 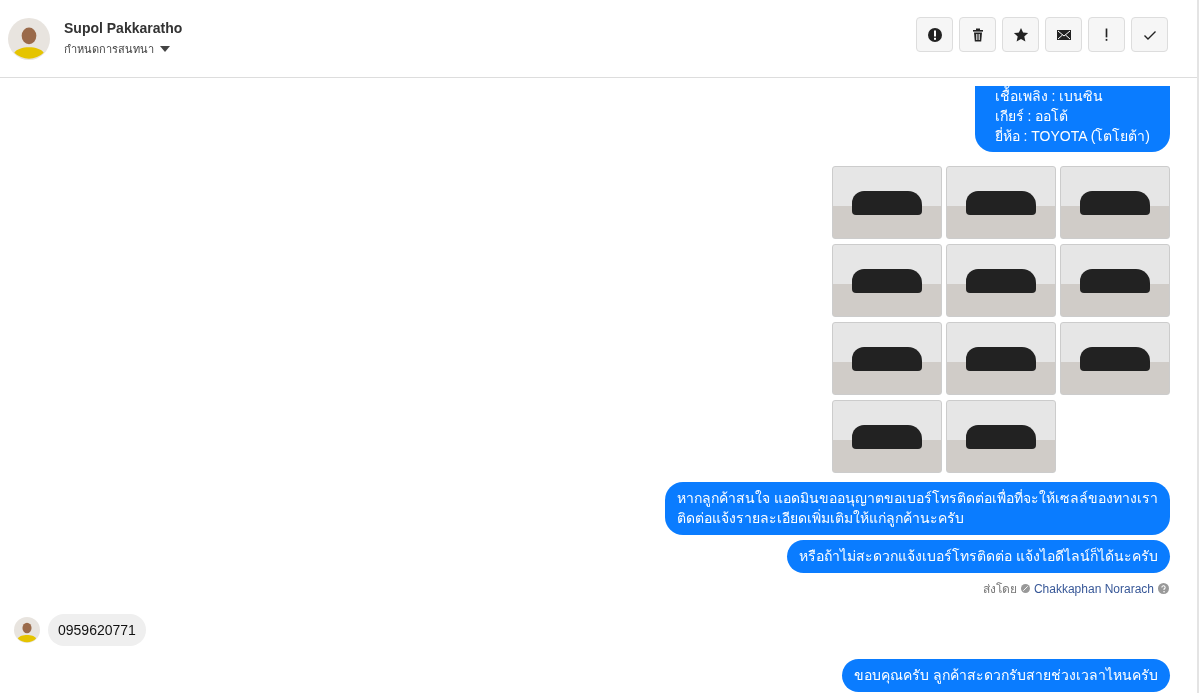 I want to click on trash-button, so click(x=977, y=34).